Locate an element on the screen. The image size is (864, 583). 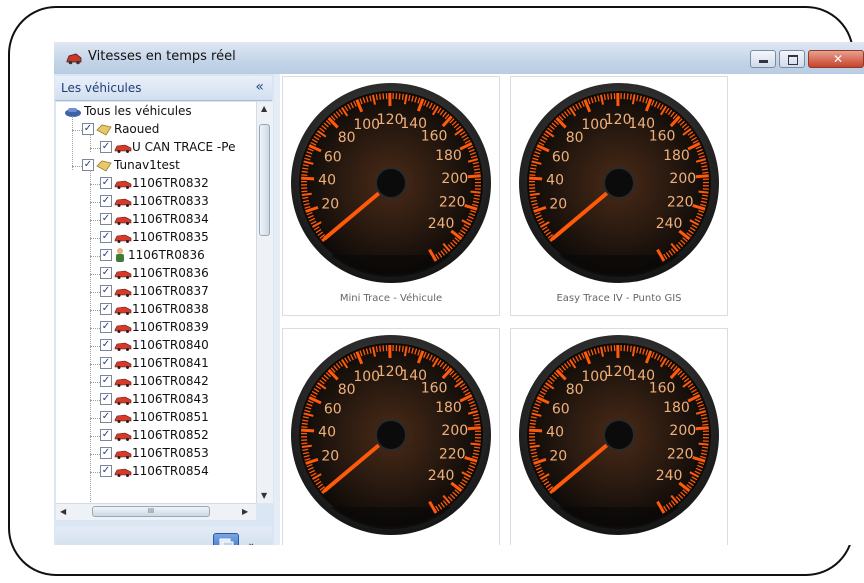
vertical-scroll-thumb is located at coordinates (264, 180).